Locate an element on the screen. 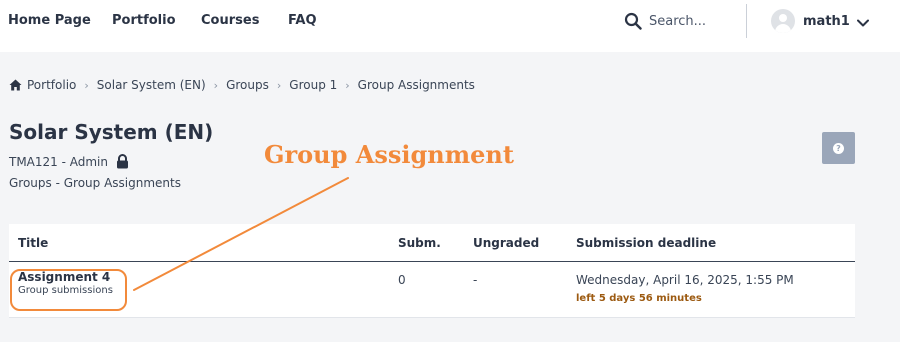 The image size is (900, 342). table-header: Title Subm. Ungraded Submission deadline is located at coordinates (432, 243).